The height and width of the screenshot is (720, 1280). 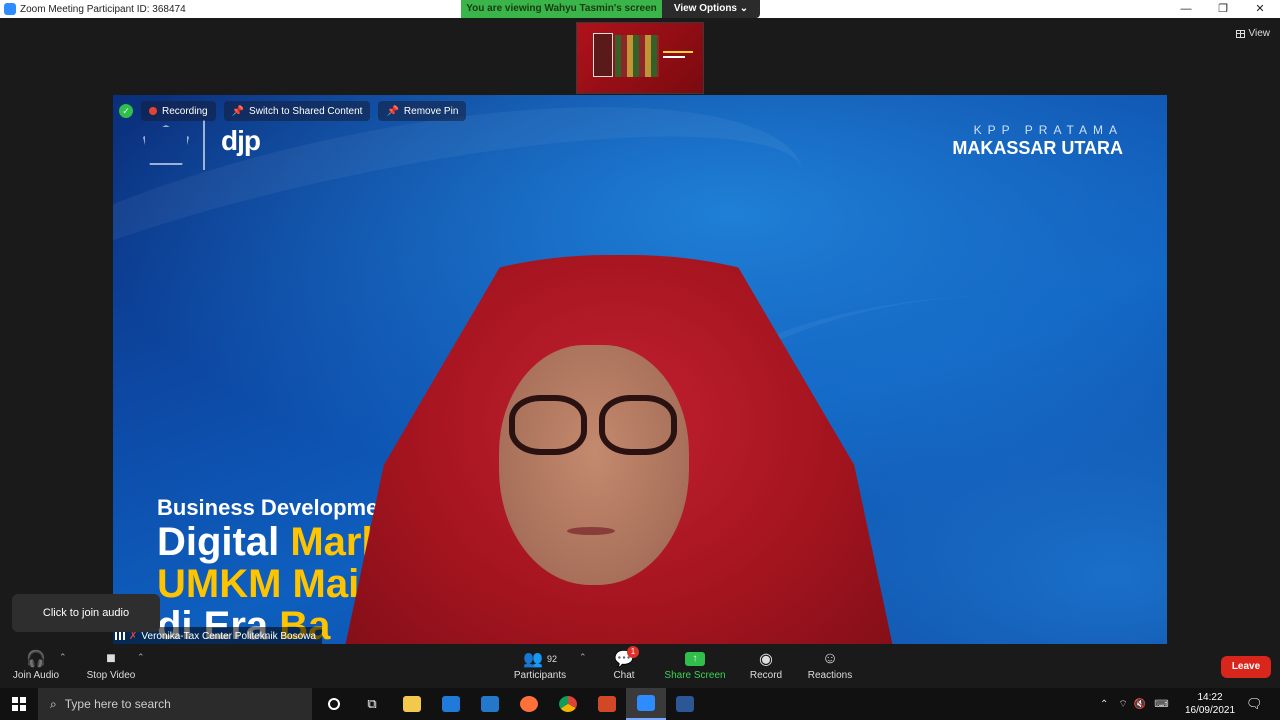 I want to click on thumb-gallery, so click(x=637, y=56).